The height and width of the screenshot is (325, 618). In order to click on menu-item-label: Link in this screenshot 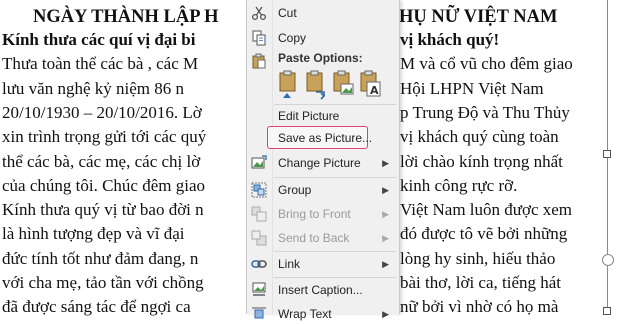, I will do `click(289, 264)`.